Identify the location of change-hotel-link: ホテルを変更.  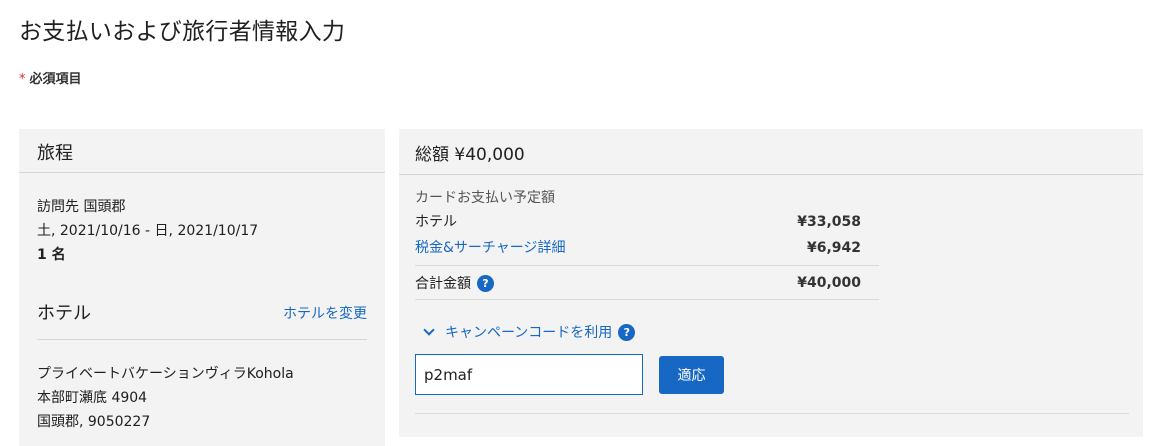
(325, 313).